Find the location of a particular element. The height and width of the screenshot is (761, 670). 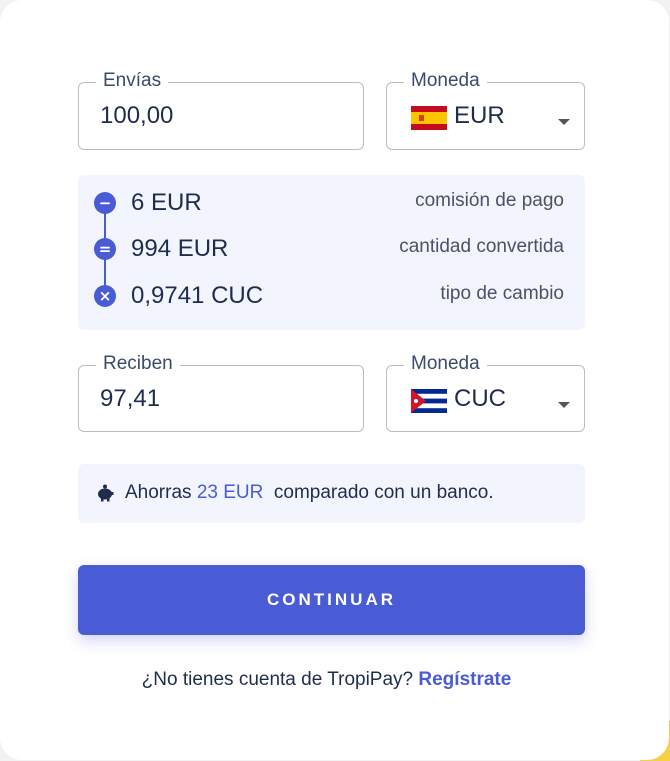

exchange-rate-description: tipo de cambio is located at coordinates (502, 293).